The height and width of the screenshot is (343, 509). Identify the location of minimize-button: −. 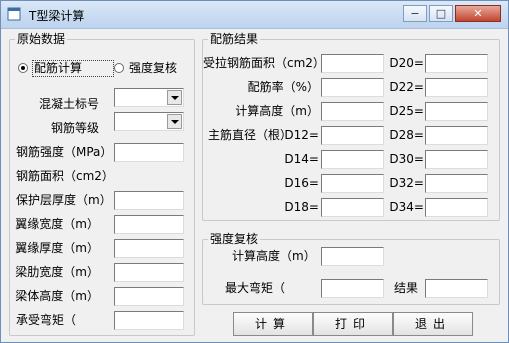
(415, 13).